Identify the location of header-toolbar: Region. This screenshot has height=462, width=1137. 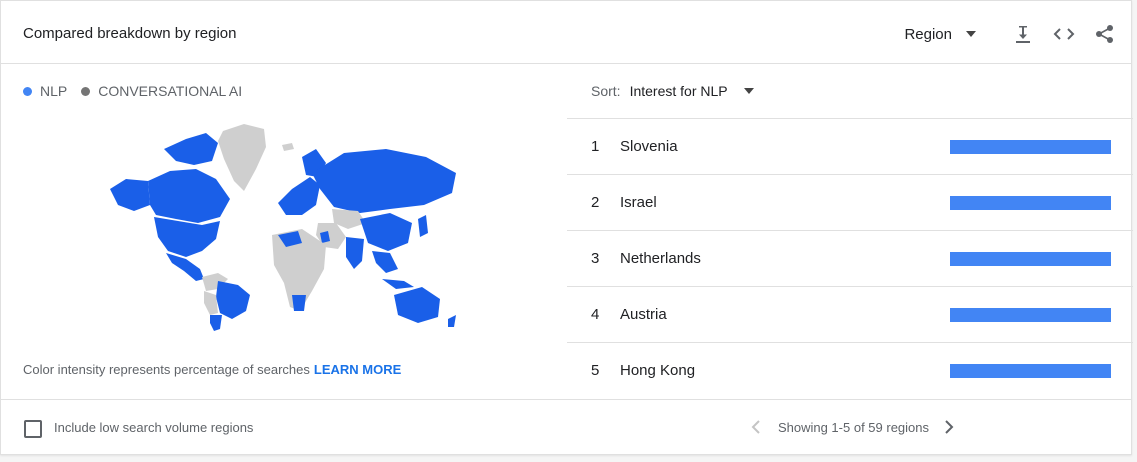
(1010, 34).